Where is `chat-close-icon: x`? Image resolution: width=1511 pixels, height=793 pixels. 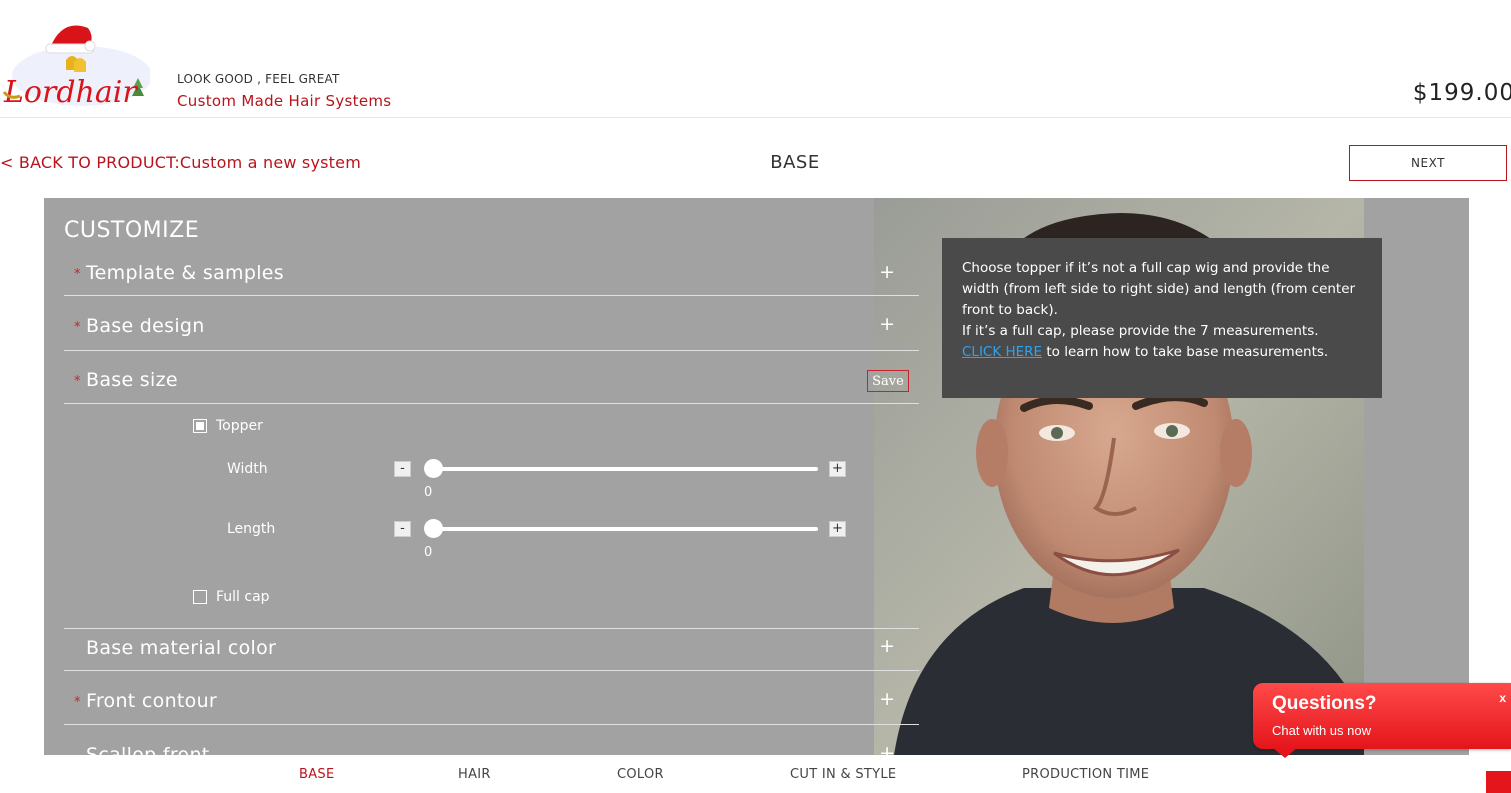
chat-close-icon: x is located at coordinates (1502, 698).